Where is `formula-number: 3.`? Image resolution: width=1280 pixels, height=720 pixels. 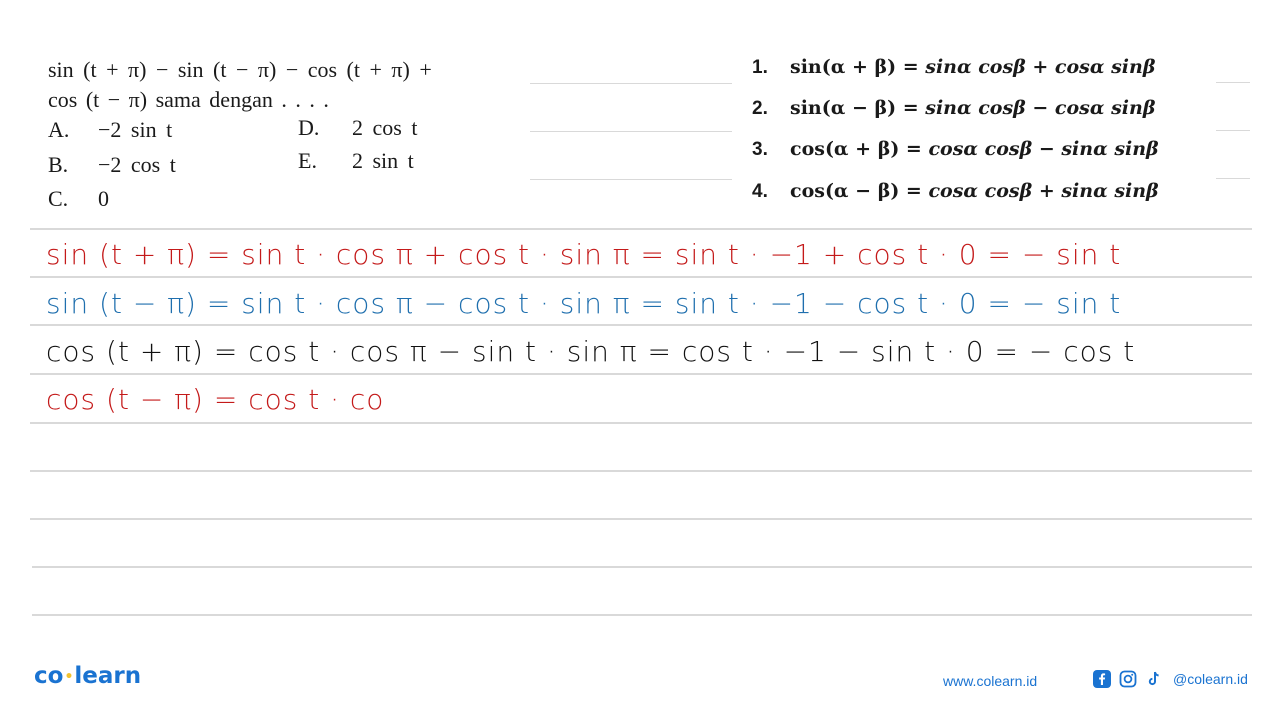
formula-number: 3. is located at coordinates (760, 149).